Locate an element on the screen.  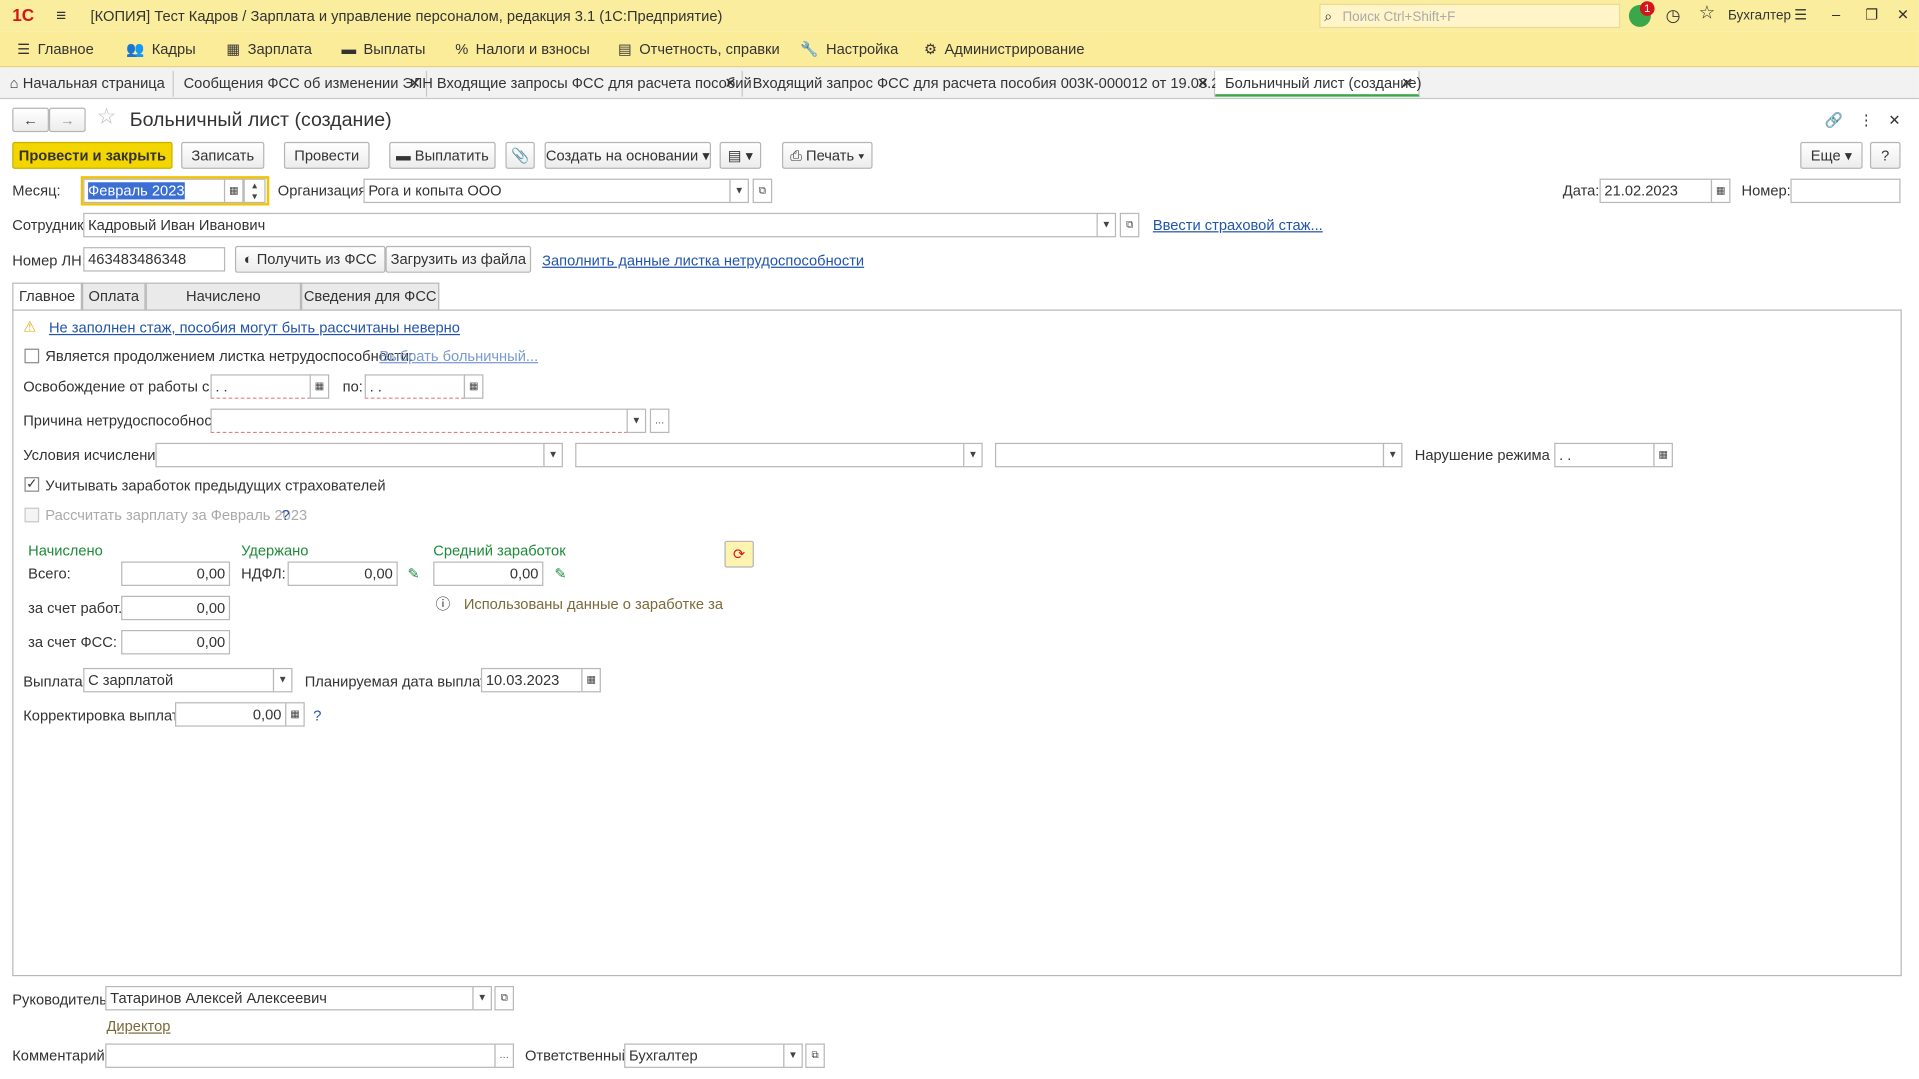
organization-field: Рога и копыта ООО is located at coordinates (547, 191).